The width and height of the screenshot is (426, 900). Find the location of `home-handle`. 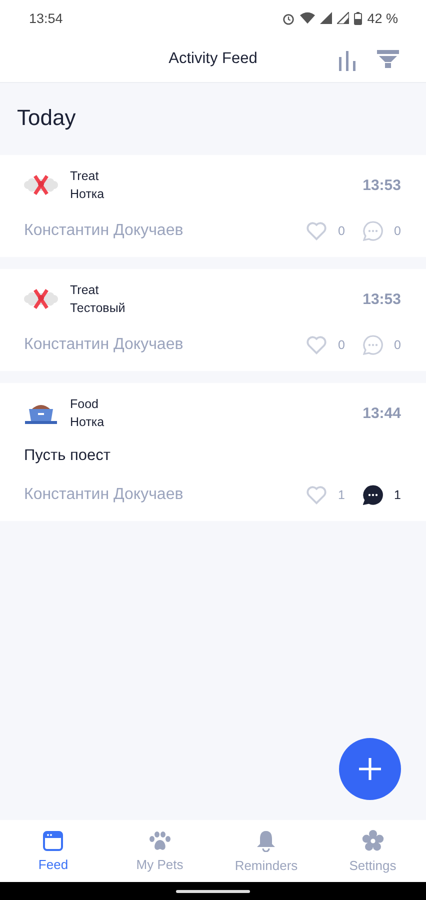

home-handle is located at coordinates (213, 891).